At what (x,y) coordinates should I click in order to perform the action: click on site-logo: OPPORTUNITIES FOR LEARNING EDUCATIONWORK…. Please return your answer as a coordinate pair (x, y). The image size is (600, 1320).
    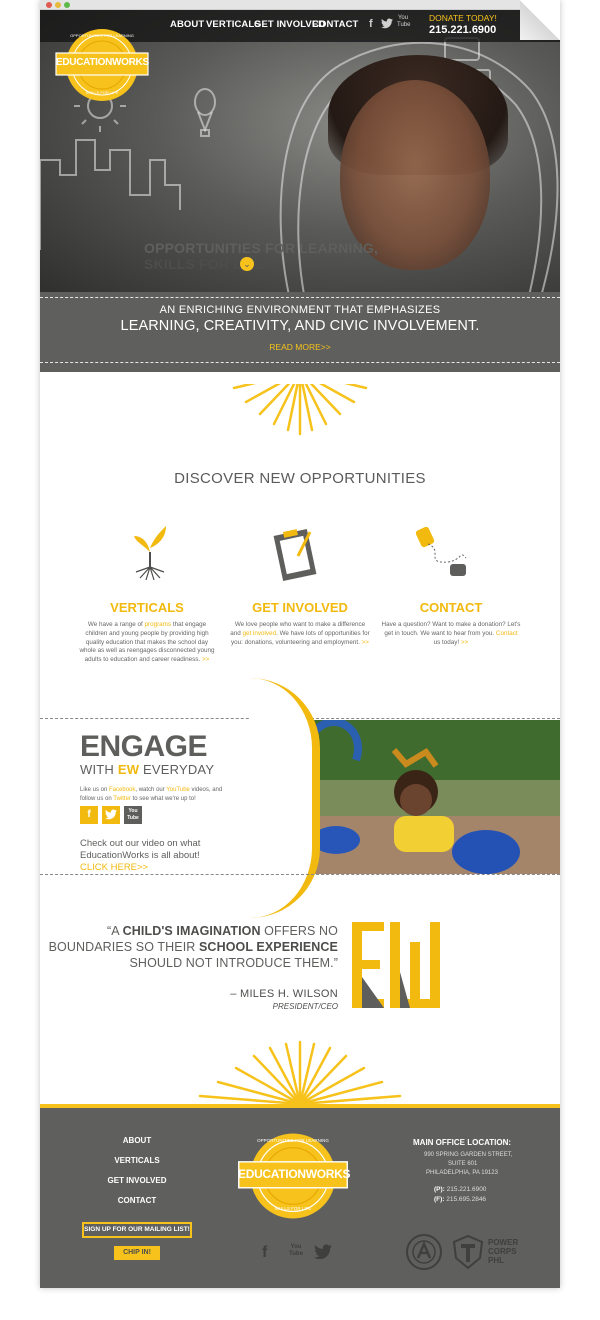
    Looking at the image, I should click on (102, 65).